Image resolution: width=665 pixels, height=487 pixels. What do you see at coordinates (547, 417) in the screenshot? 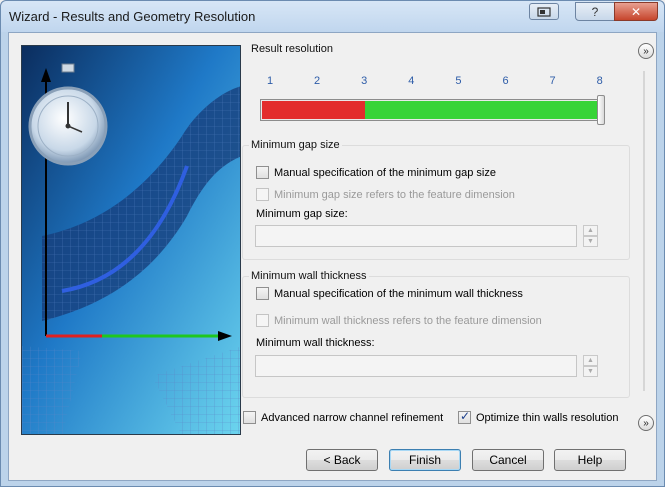
I see `thin-walls-label: Optimize thin walls resolution` at bounding box center [547, 417].